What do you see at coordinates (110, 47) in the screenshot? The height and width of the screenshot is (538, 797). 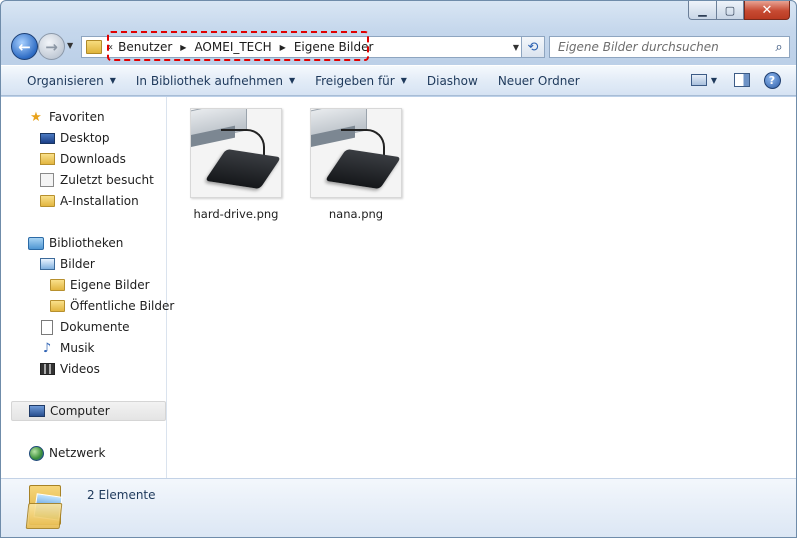 I see `breadcrumb-overflow-icon: «` at bounding box center [110, 47].